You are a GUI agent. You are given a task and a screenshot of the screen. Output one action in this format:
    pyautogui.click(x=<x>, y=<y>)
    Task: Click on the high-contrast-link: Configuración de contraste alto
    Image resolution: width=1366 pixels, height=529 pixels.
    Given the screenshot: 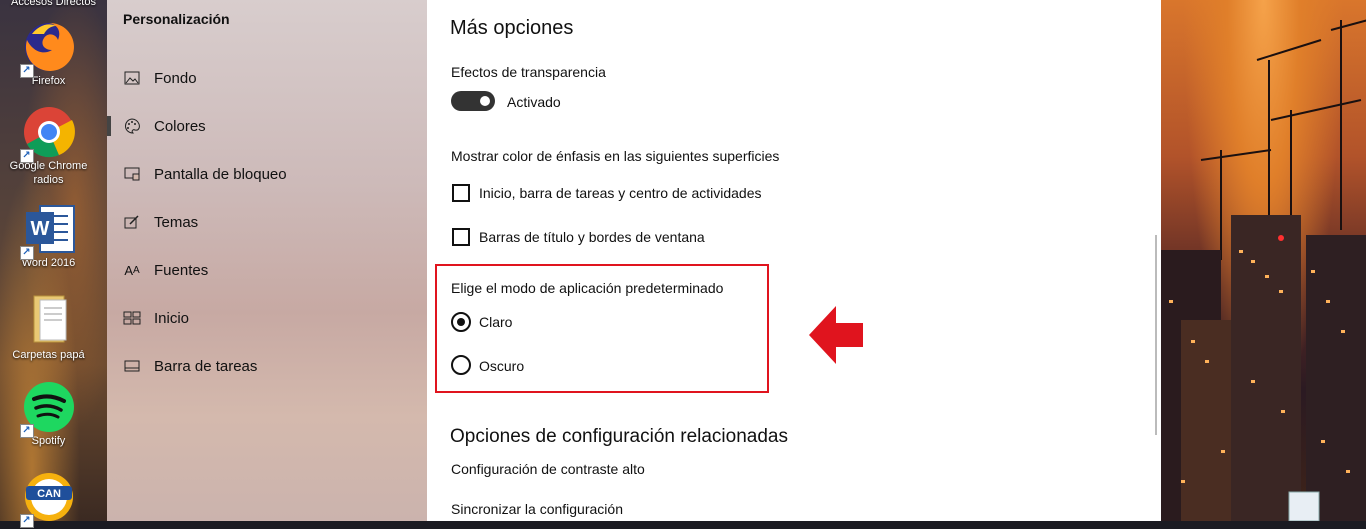 What is the action you would take?
    pyautogui.click(x=548, y=469)
    